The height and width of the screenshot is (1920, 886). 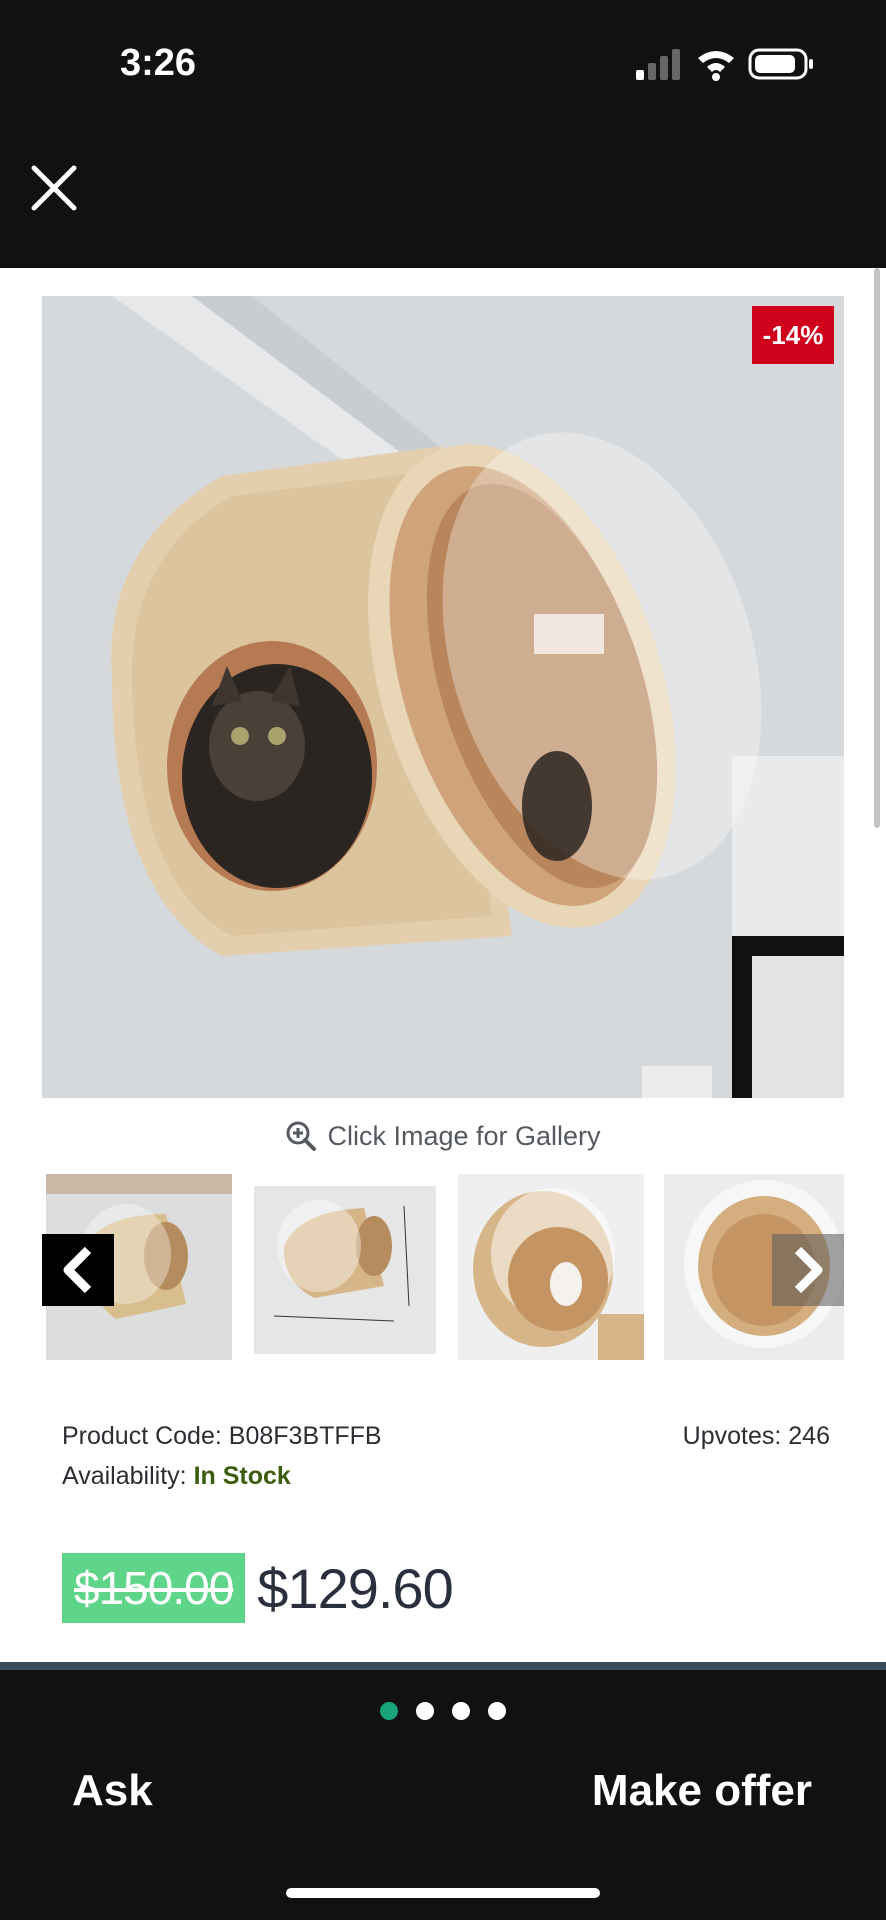 What do you see at coordinates (443, 65) in the screenshot?
I see `status-bar: 3:26` at bounding box center [443, 65].